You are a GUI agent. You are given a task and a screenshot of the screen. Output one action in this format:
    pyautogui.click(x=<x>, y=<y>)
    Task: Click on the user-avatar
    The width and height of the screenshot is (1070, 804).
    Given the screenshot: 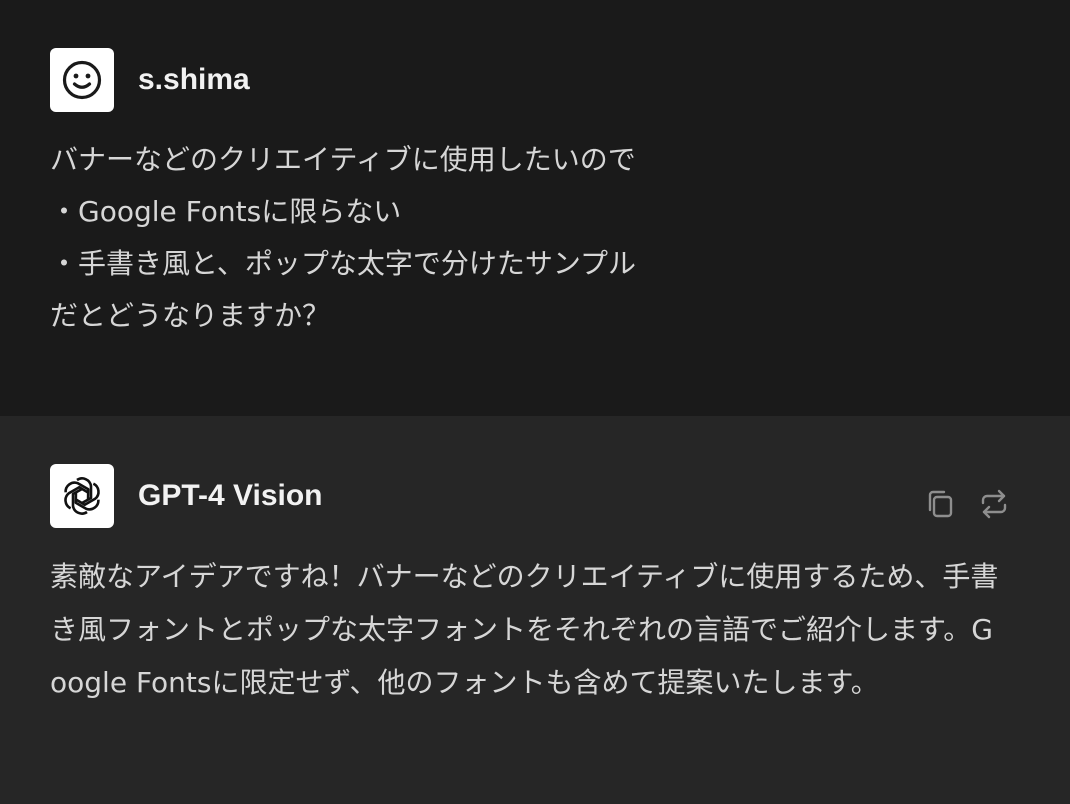 What is the action you would take?
    pyautogui.click(x=82, y=80)
    